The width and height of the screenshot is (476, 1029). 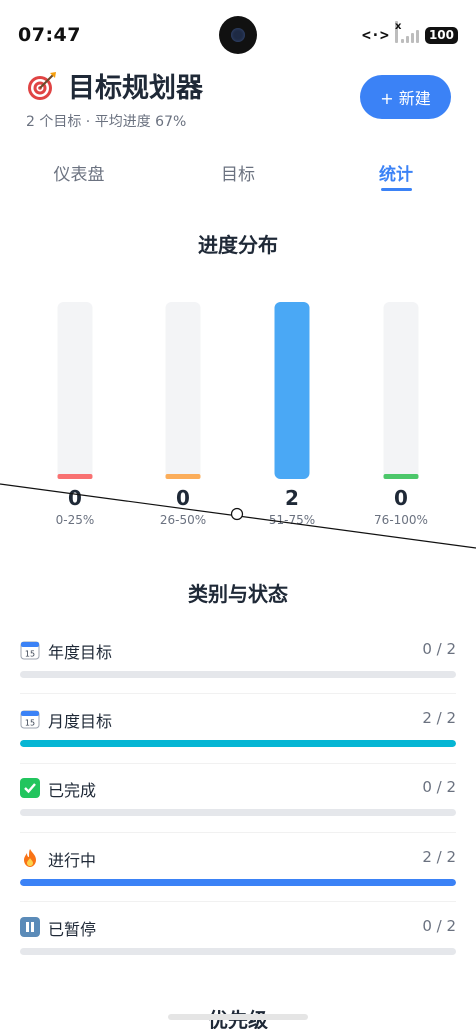 I want to click on bar-26-50%, so click(x=183, y=476).